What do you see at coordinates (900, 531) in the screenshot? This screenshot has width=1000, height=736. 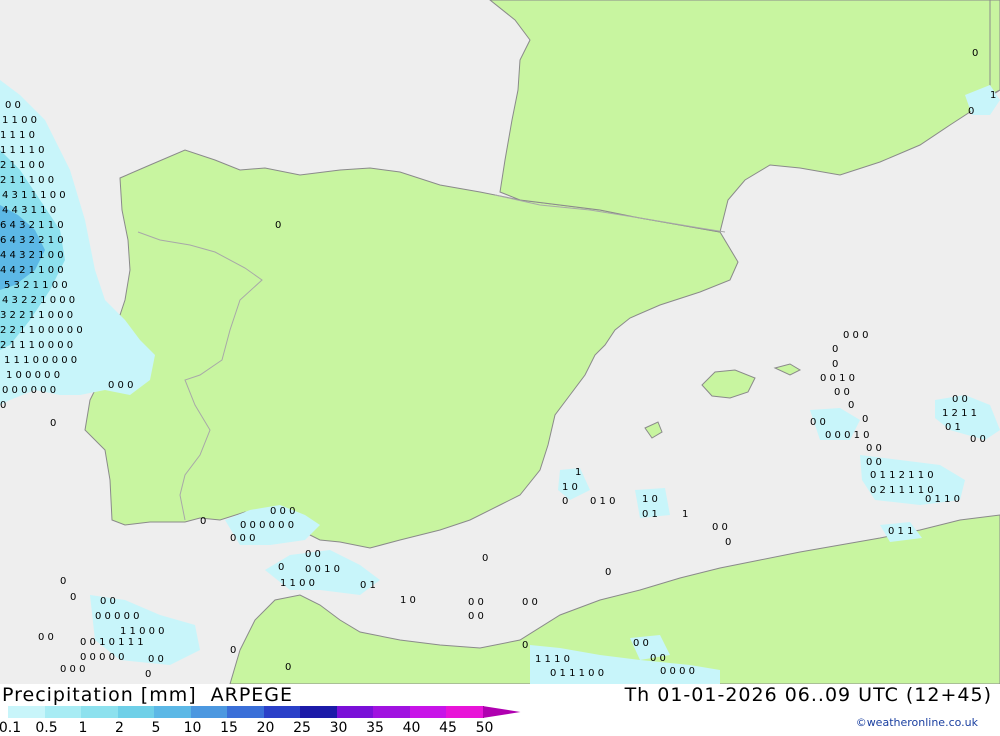 I see `svg-text: 0 1 1` at bounding box center [900, 531].